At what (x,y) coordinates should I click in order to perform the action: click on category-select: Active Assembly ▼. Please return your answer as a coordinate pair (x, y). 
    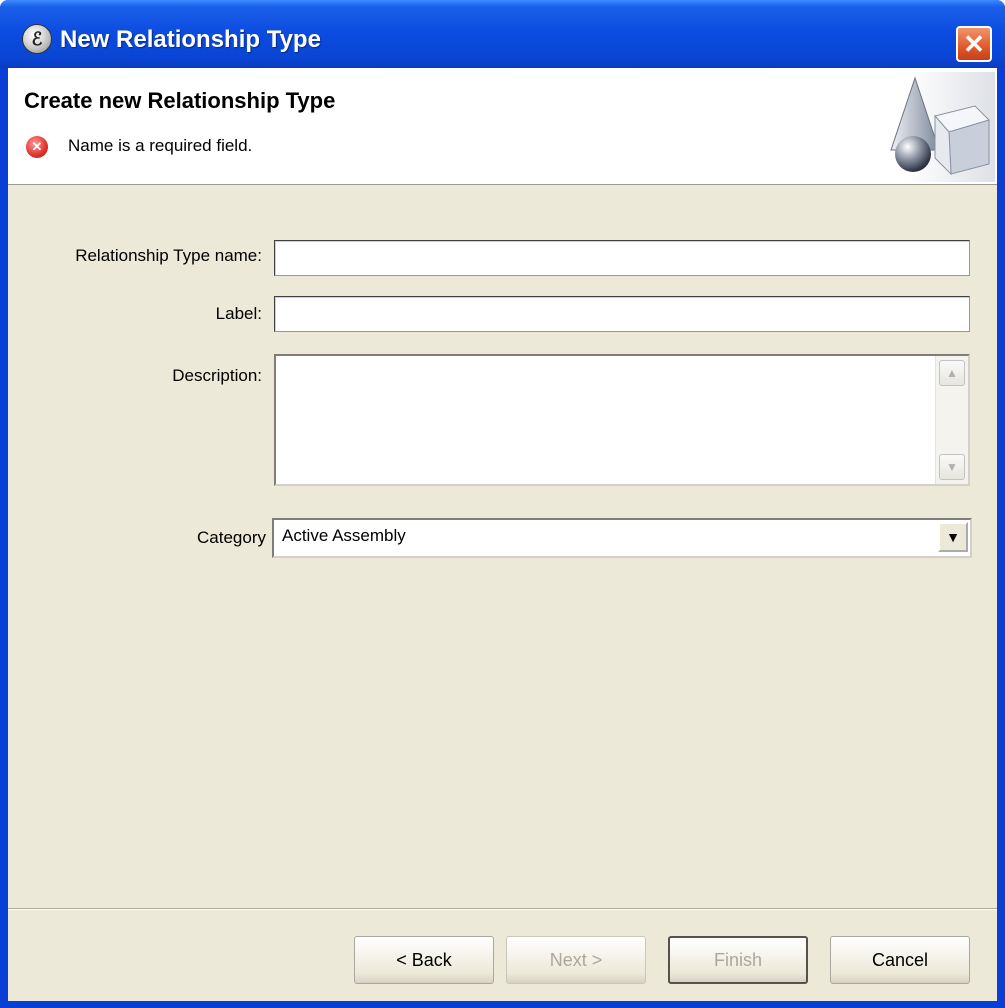
    Looking at the image, I should click on (622, 538).